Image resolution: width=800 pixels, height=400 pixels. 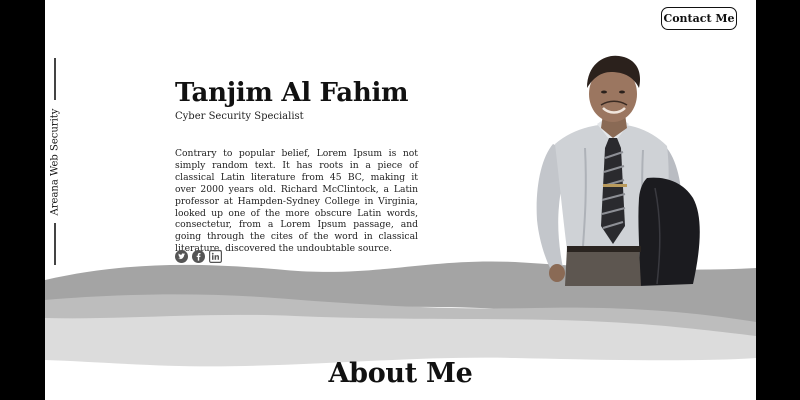 What do you see at coordinates (618, 170) in the screenshot?
I see `profile-photo` at bounding box center [618, 170].